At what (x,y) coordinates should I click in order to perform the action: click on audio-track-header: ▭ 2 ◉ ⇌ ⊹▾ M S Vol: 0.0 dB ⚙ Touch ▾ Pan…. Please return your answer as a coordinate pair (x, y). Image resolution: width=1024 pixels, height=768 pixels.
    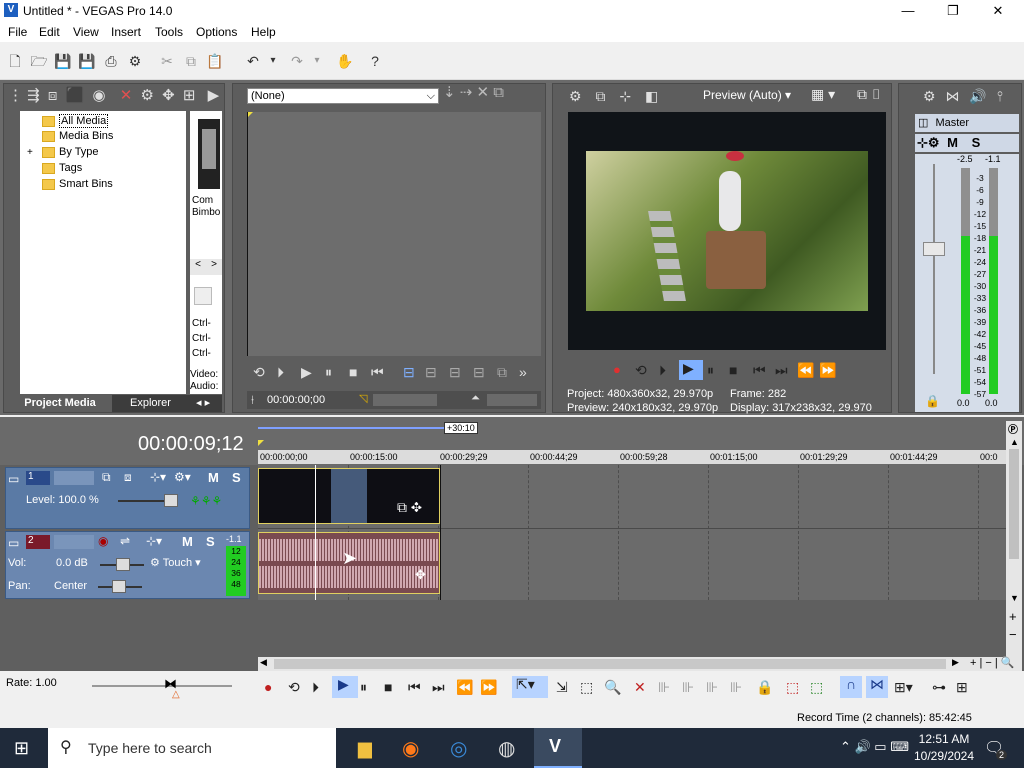
    Looking at the image, I should click on (127, 565).